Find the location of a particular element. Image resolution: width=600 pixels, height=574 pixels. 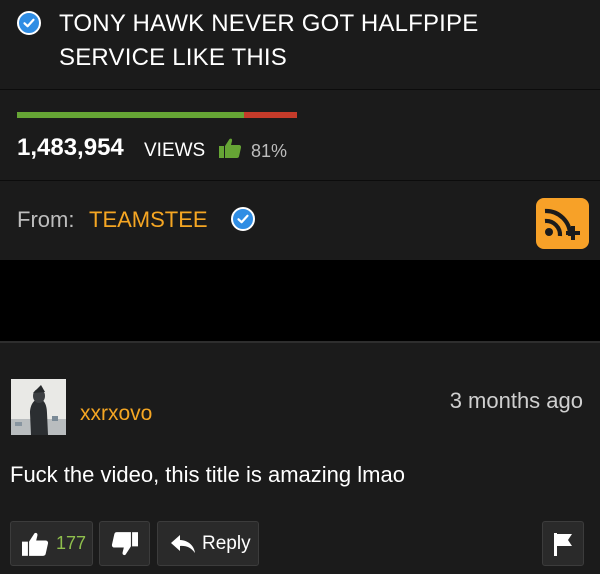

from-label: From: is located at coordinates (46, 219).